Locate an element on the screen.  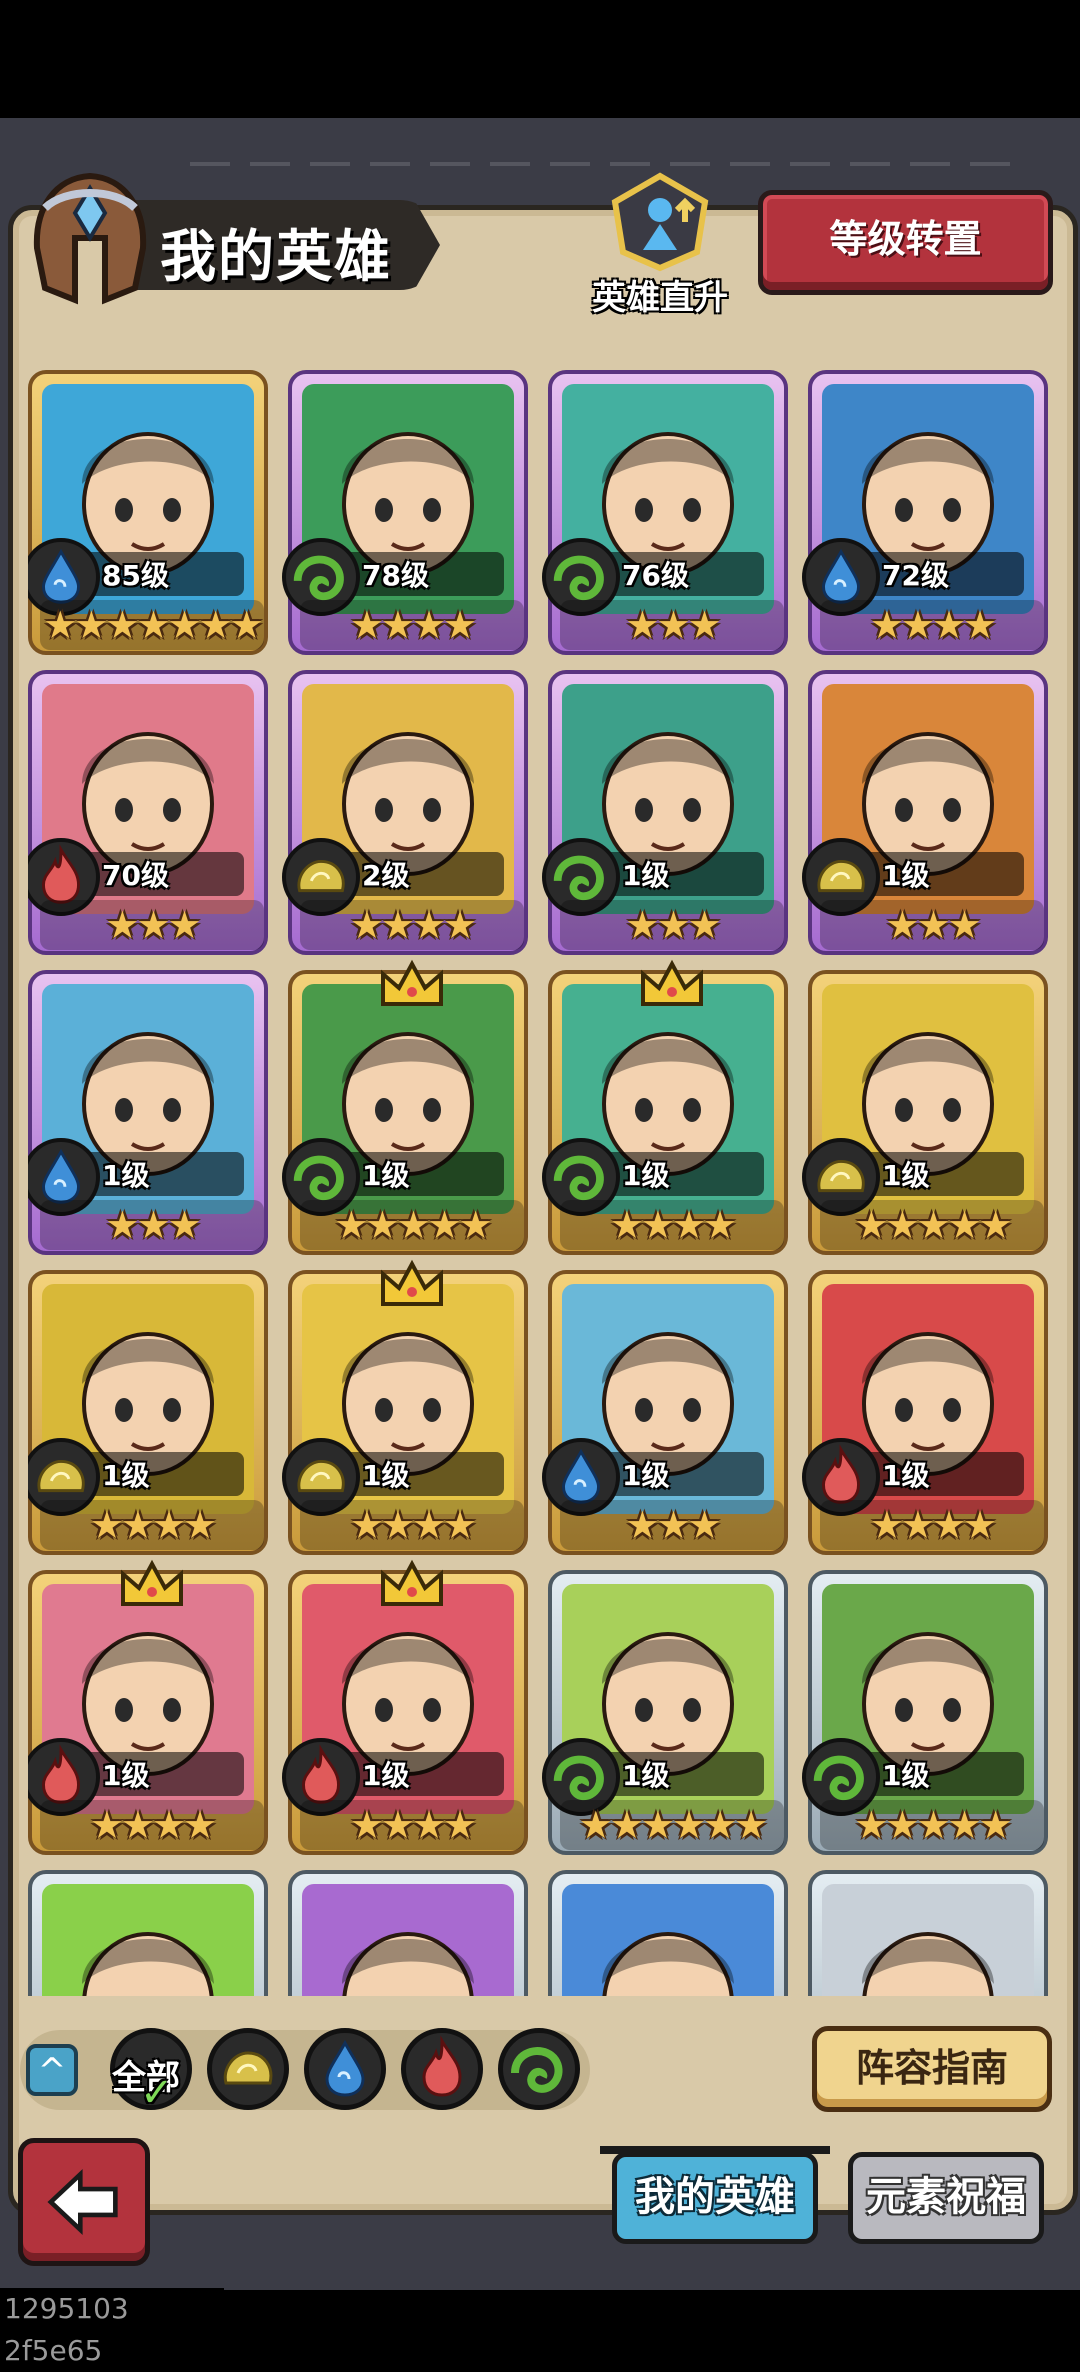
earth-element-icon is located at coordinates (248, 2068).